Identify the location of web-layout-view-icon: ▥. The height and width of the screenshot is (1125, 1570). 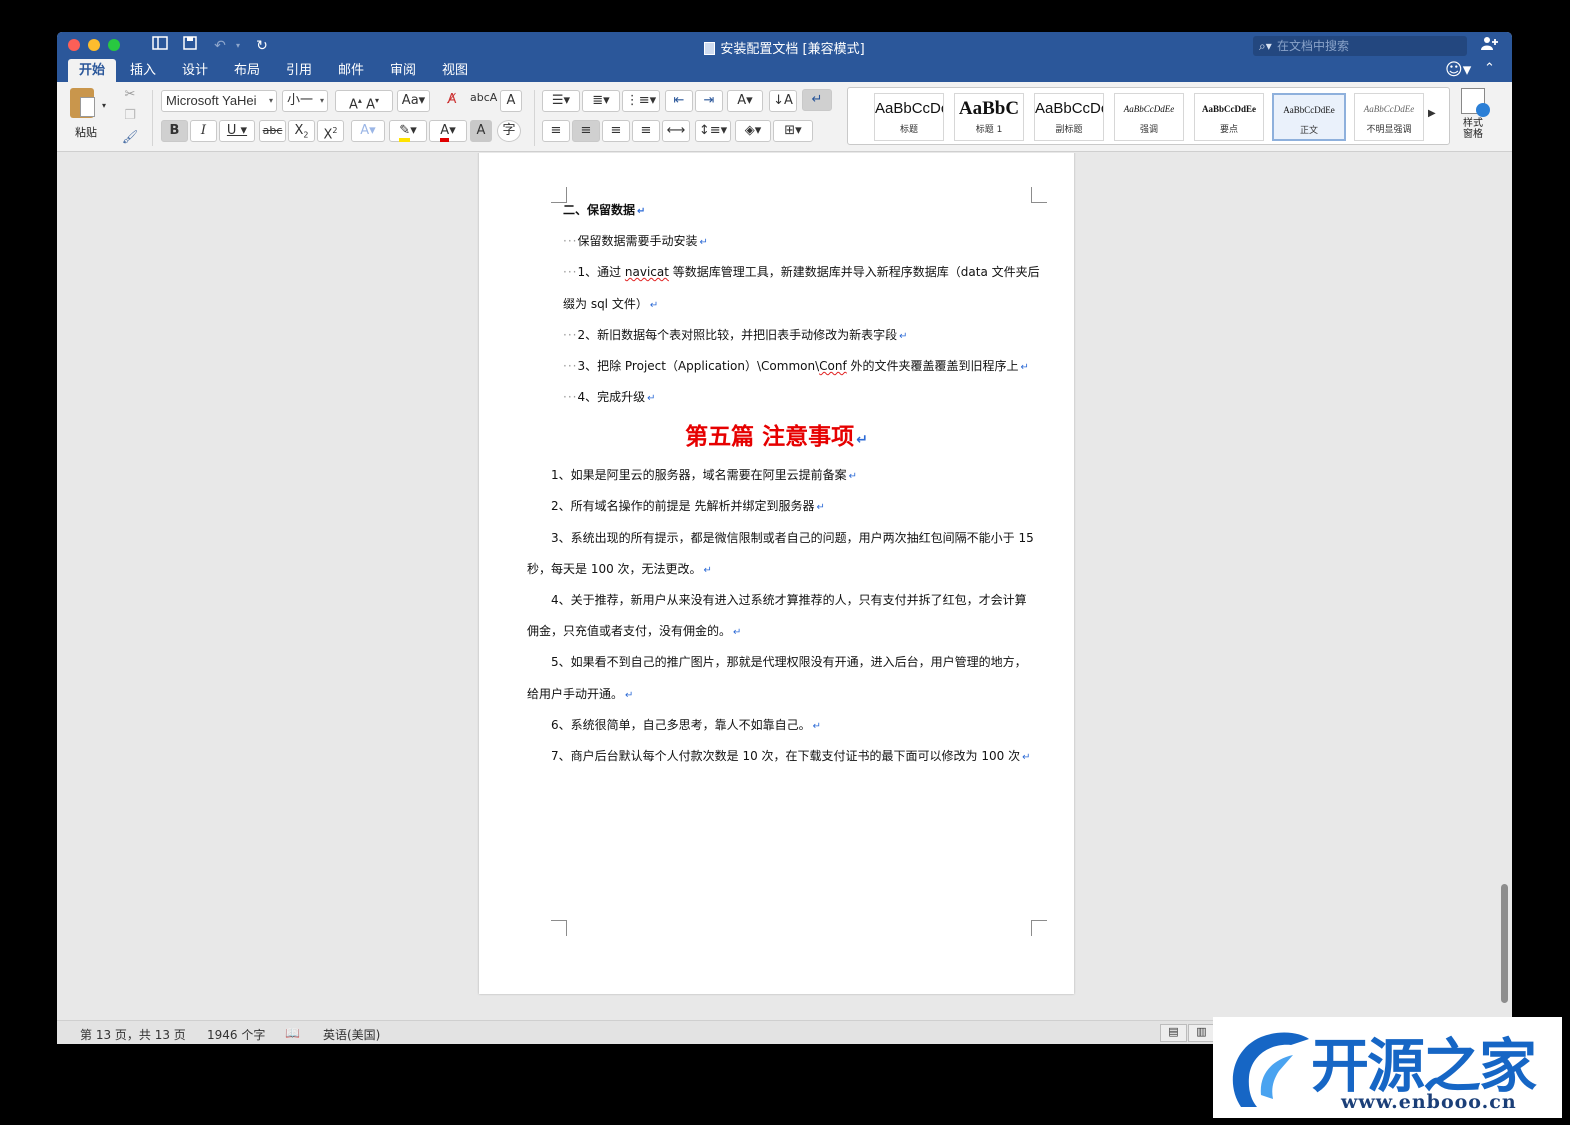
(1201, 1033).